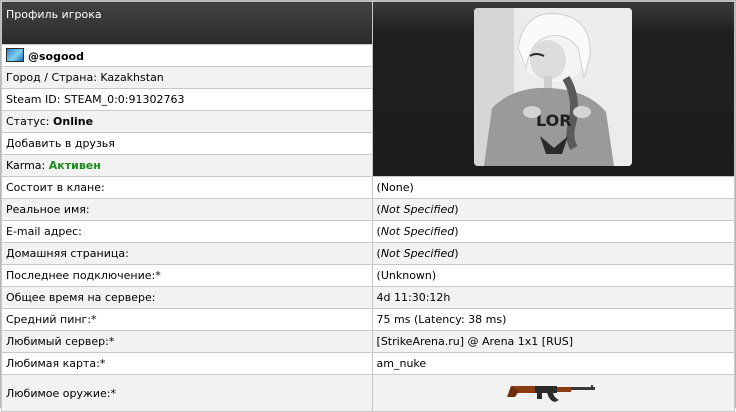 This screenshot has height=412, width=736. What do you see at coordinates (406, 275) in the screenshot?
I see `last-connect-value: (Unknown)` at bounding box center [406, 275].